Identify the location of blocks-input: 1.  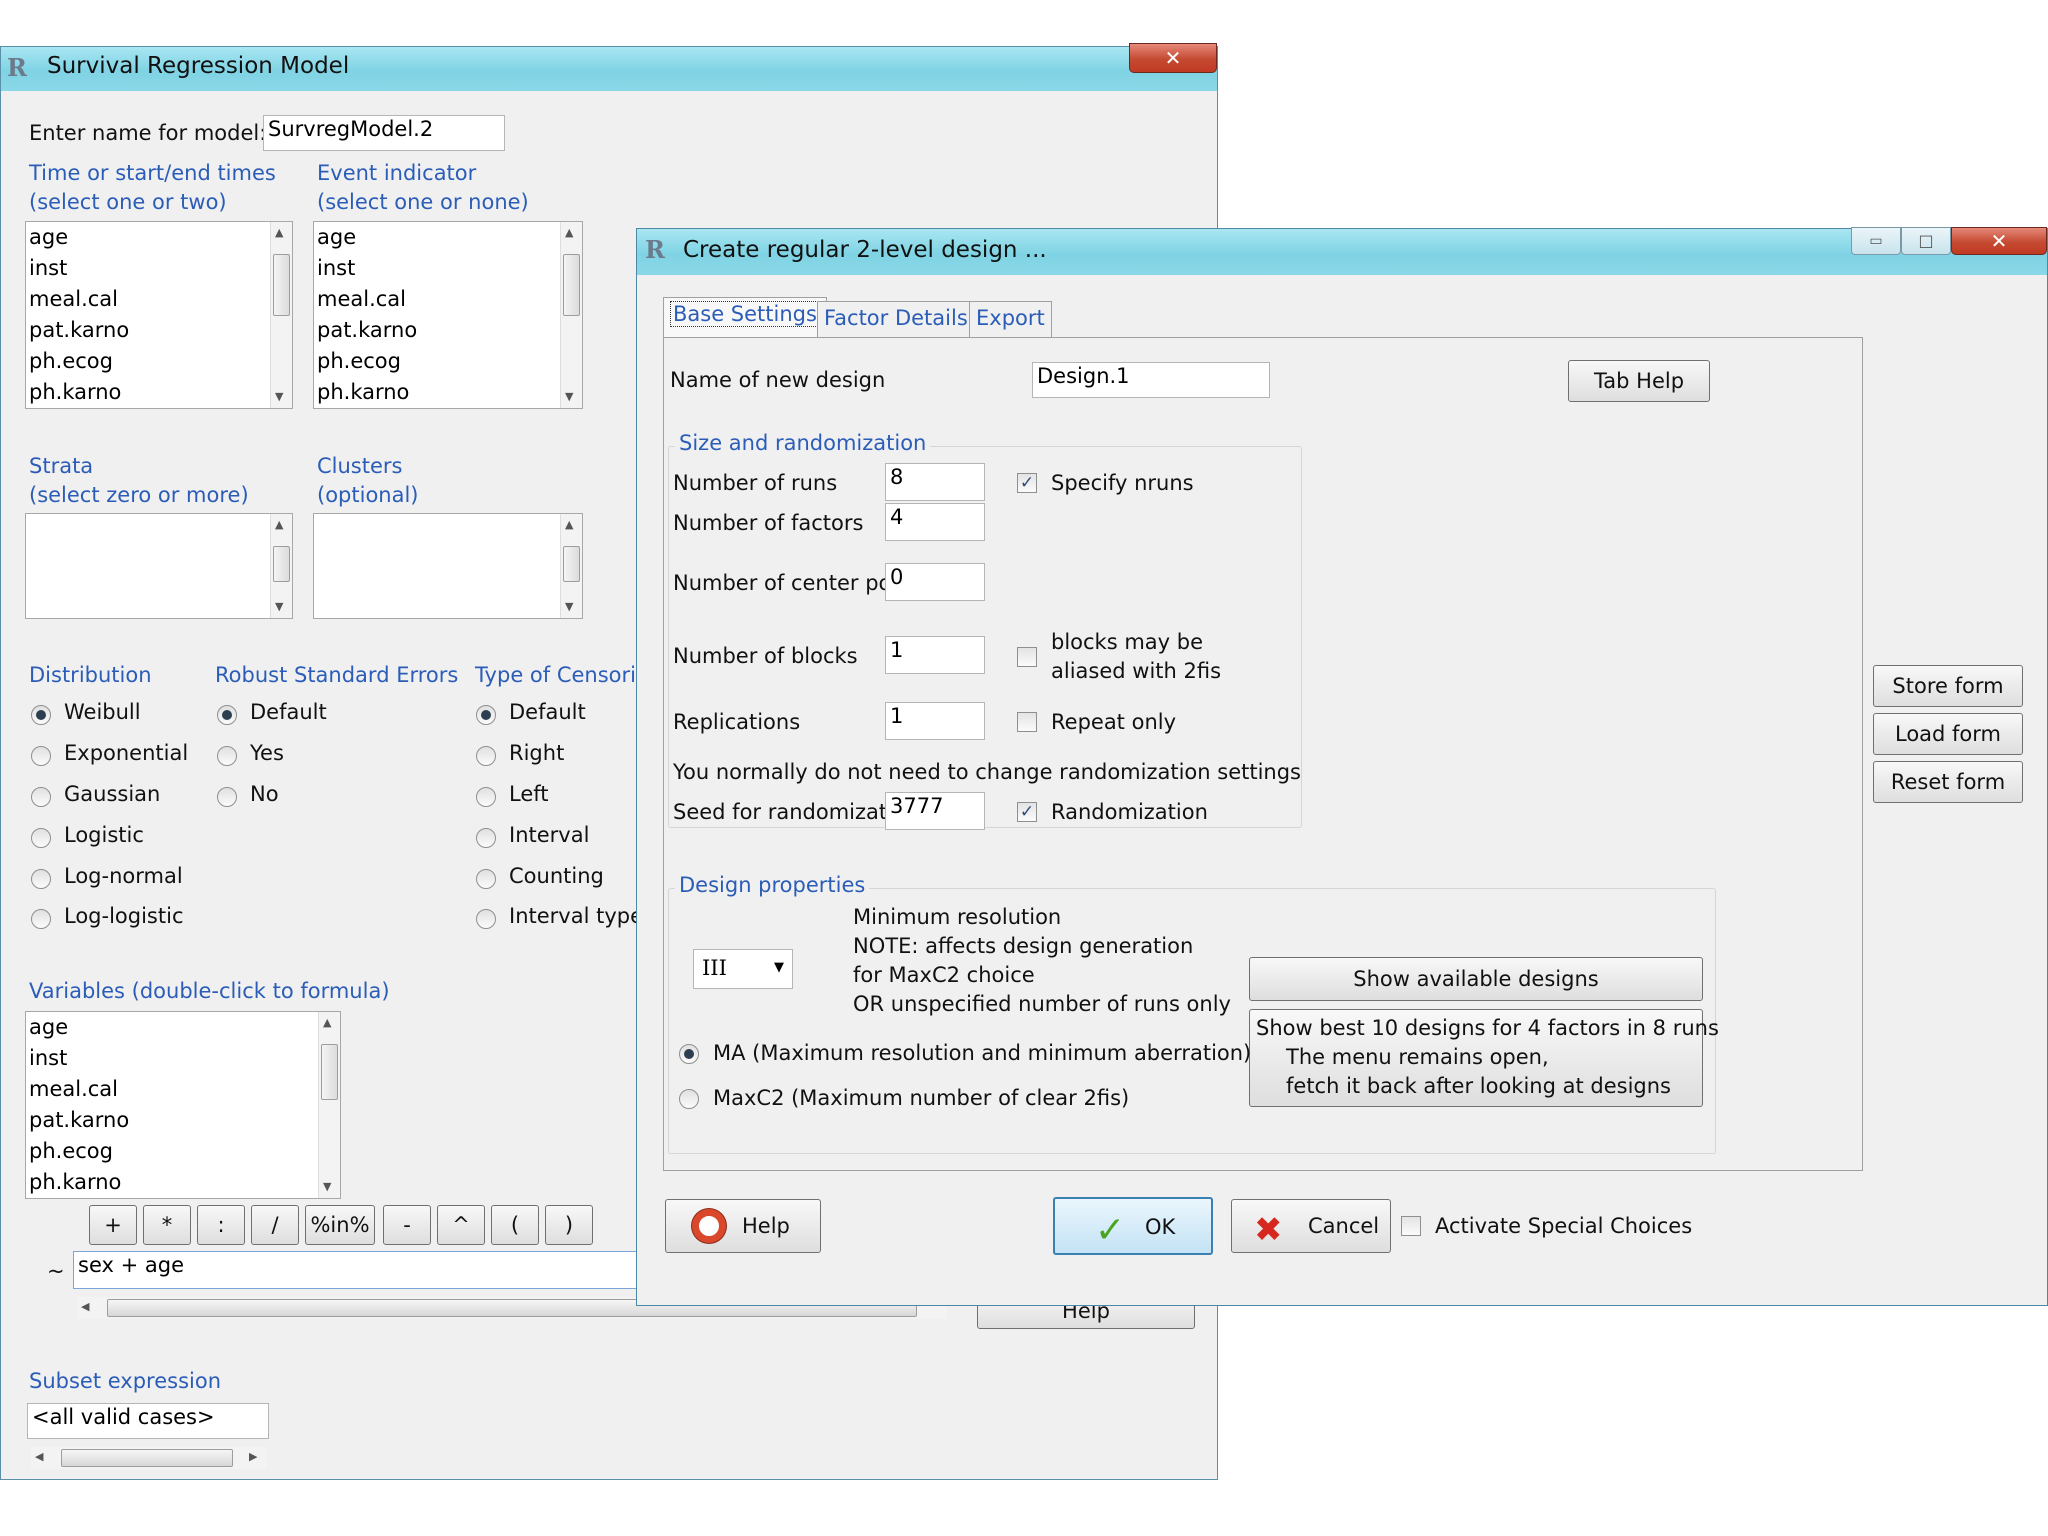
(935, 655).